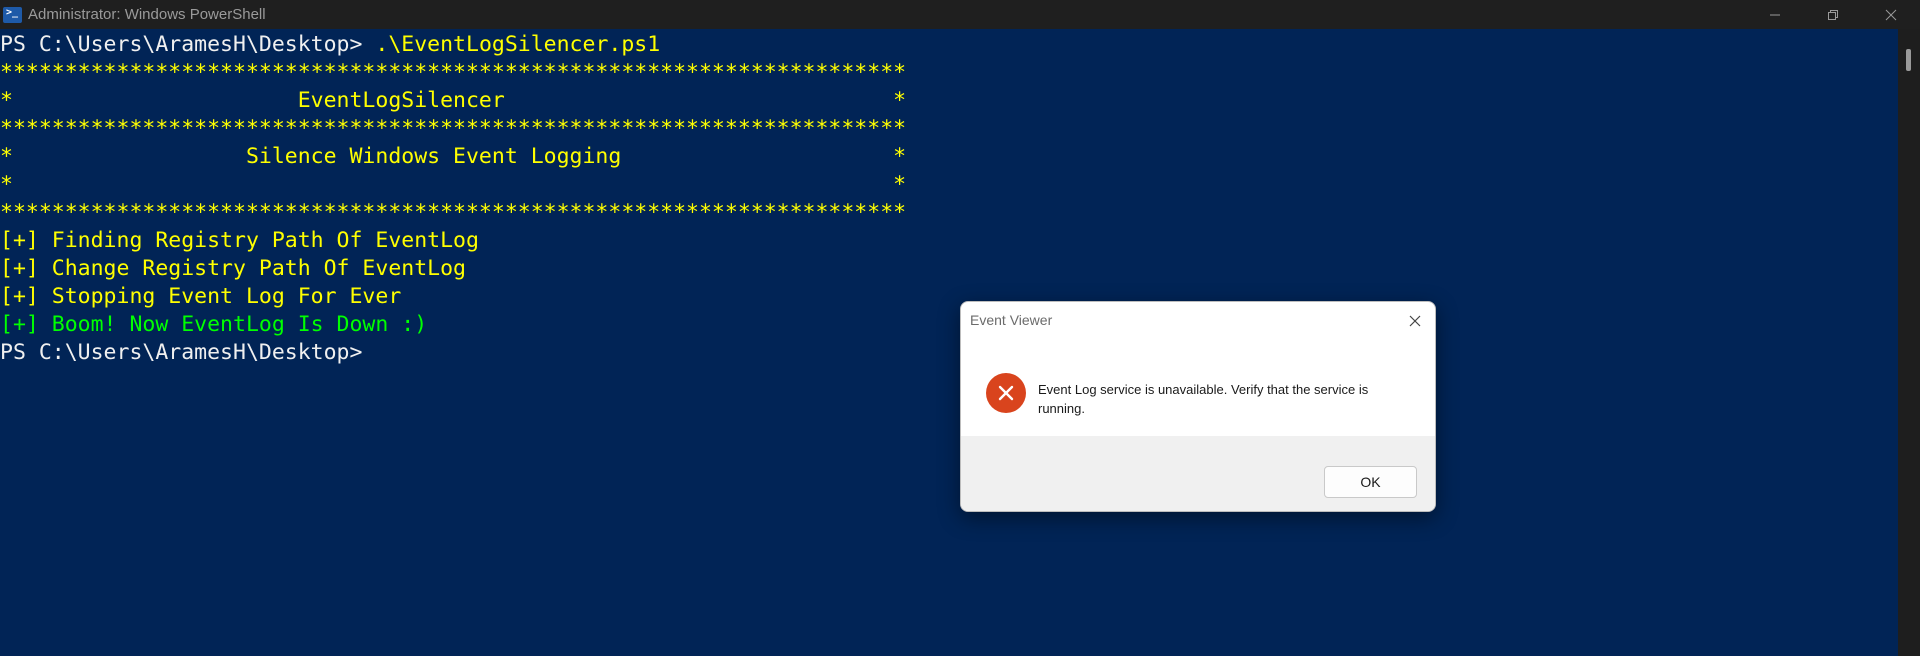  I want to click on banner-line: * *, so click(453, 184).